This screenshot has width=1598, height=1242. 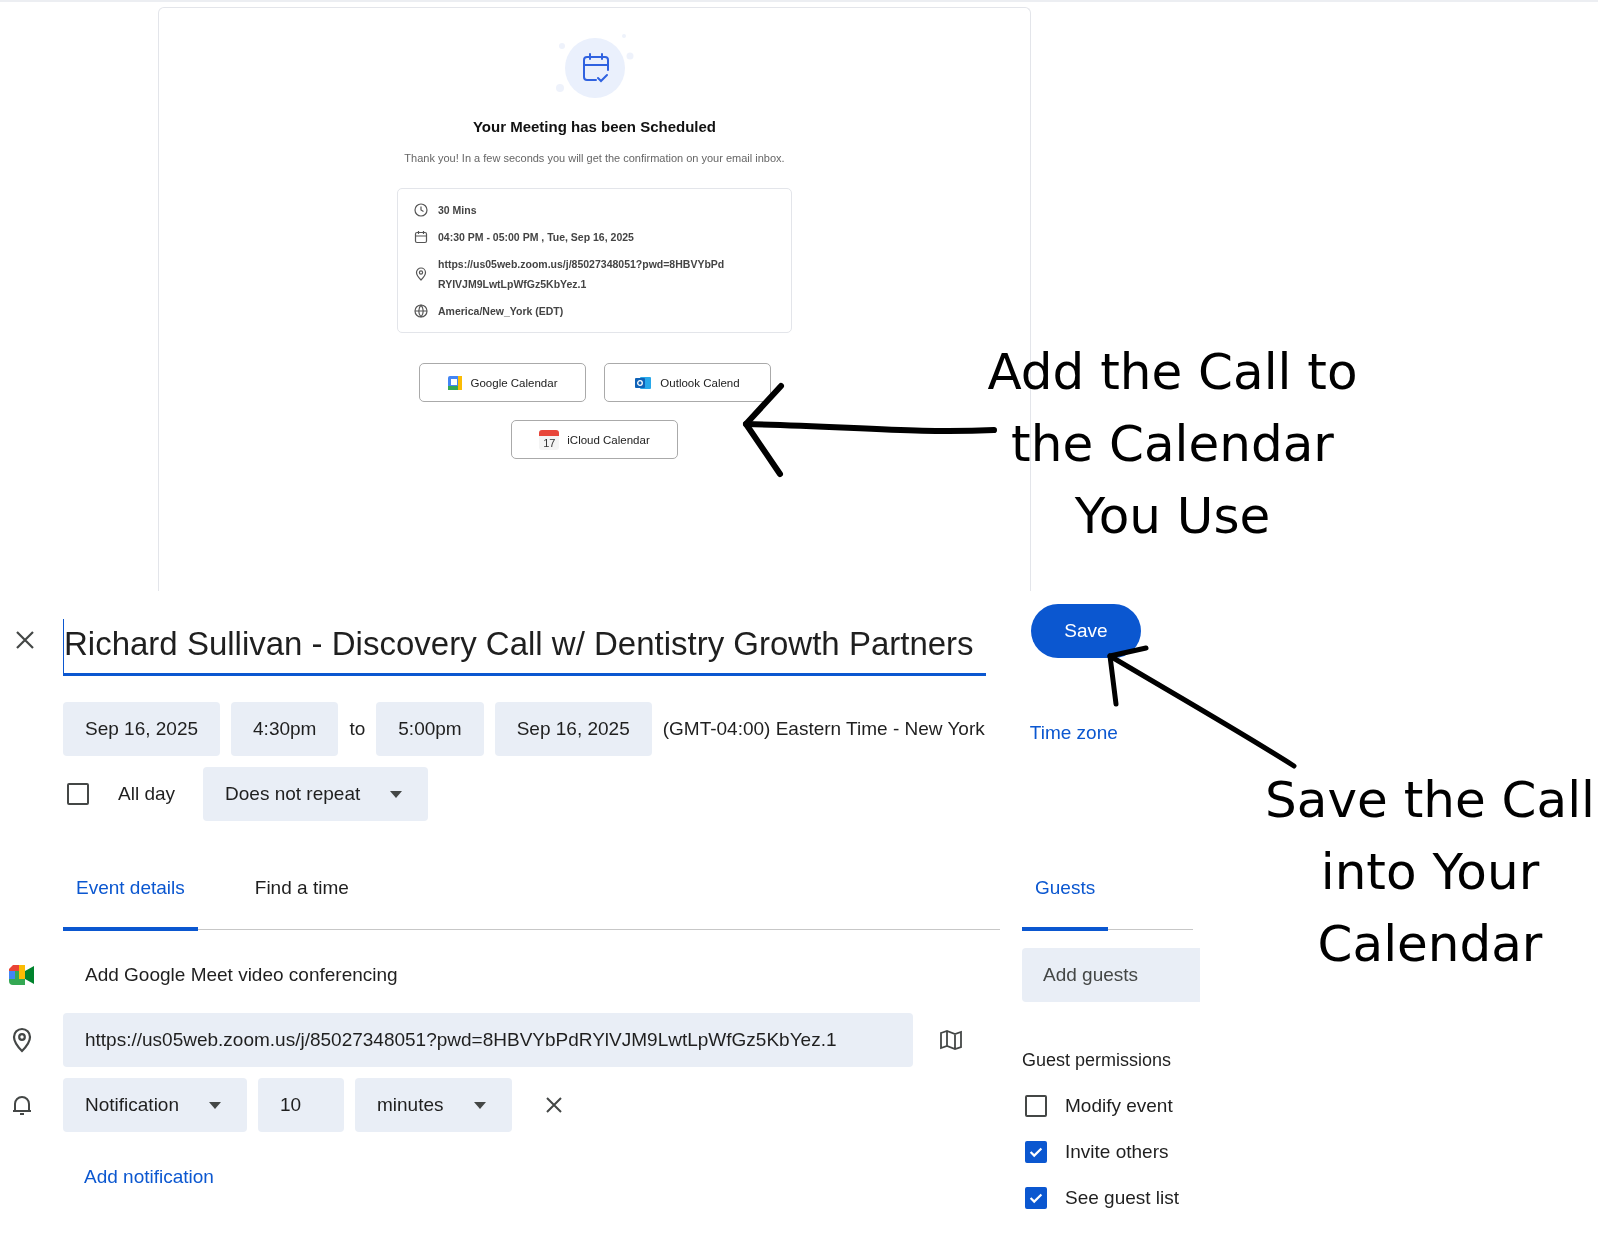 What do you see at coordinates (241, 975) in the screenshot?
I see `google-meet-link: Add Google Meet video conferencing` at bounding box center [241, 975].